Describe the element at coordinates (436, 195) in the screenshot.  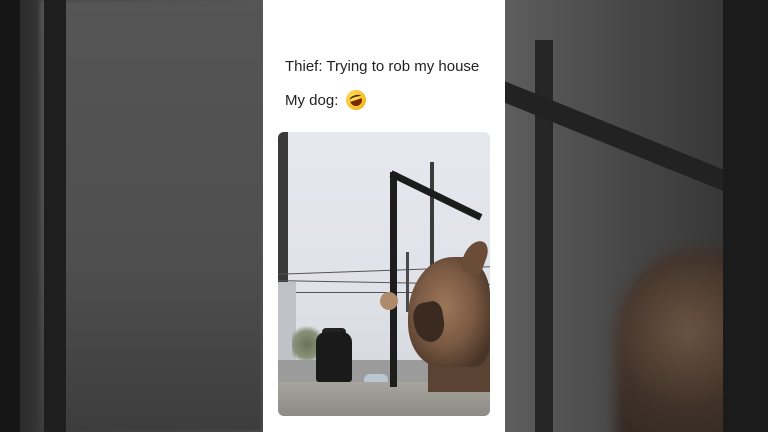
I see `gate-frame-top` at that location.